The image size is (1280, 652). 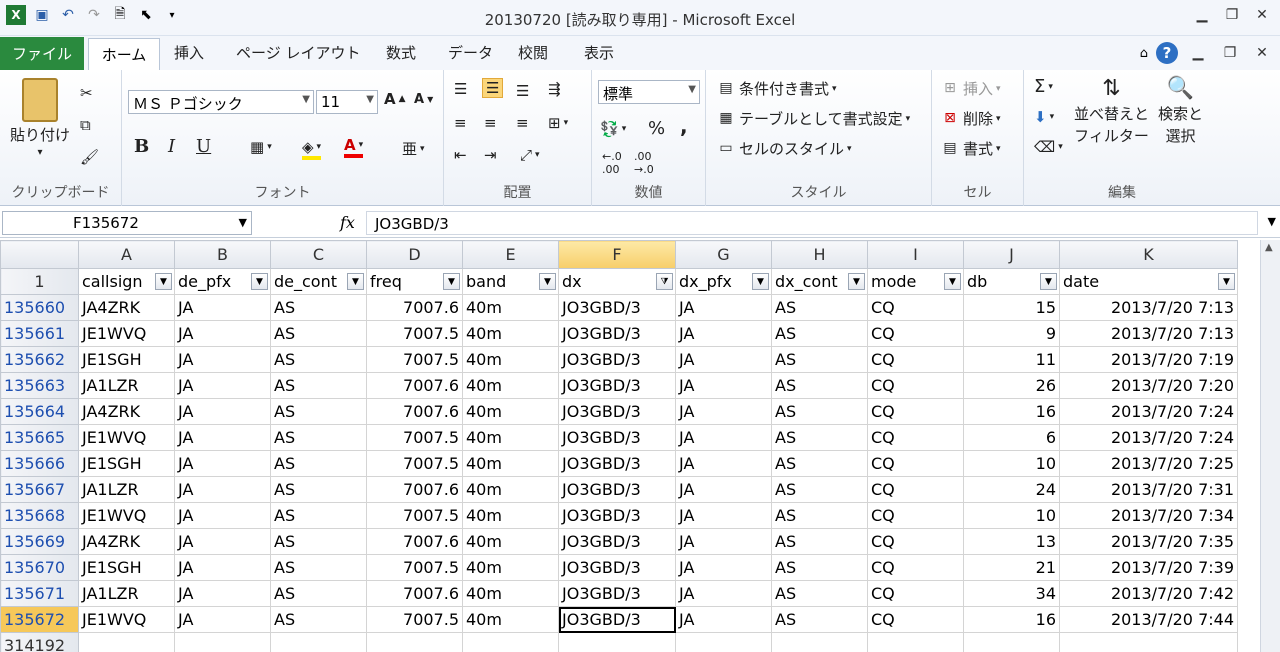 I want to click on insert-cells-button: ⊞ 挿入 ▾, so click(x=970, y=88).